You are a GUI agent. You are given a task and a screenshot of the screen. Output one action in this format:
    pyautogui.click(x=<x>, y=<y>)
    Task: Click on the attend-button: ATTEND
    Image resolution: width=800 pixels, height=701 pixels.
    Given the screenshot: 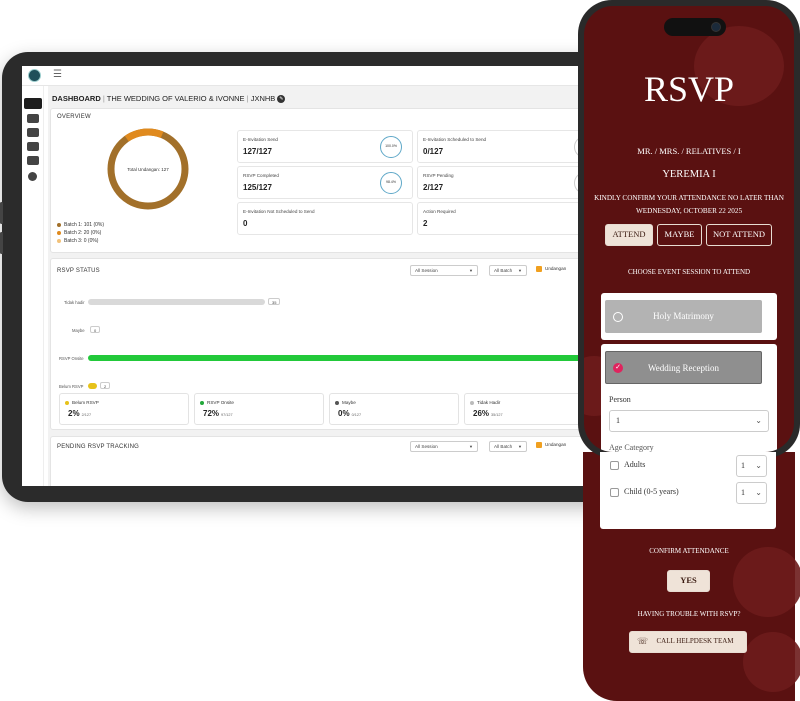 What is the action you would take?
    pyautogui.click(x=629, y=235)
    